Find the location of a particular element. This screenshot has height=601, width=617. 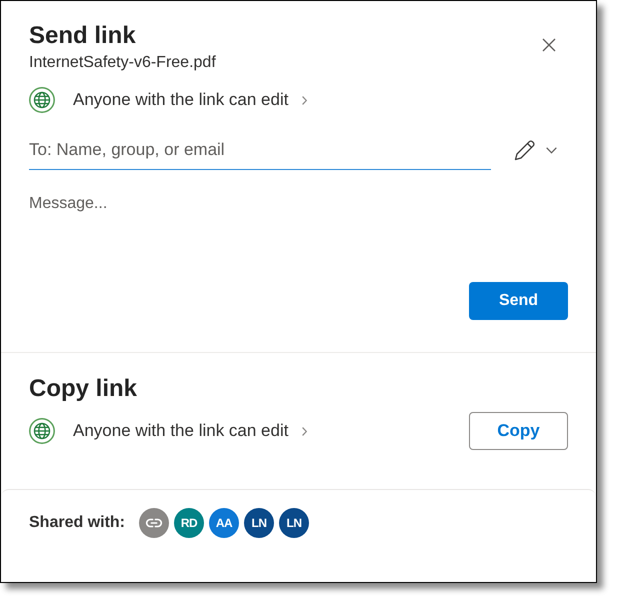

copy-button: Copy is located at coordinates (518, 431).